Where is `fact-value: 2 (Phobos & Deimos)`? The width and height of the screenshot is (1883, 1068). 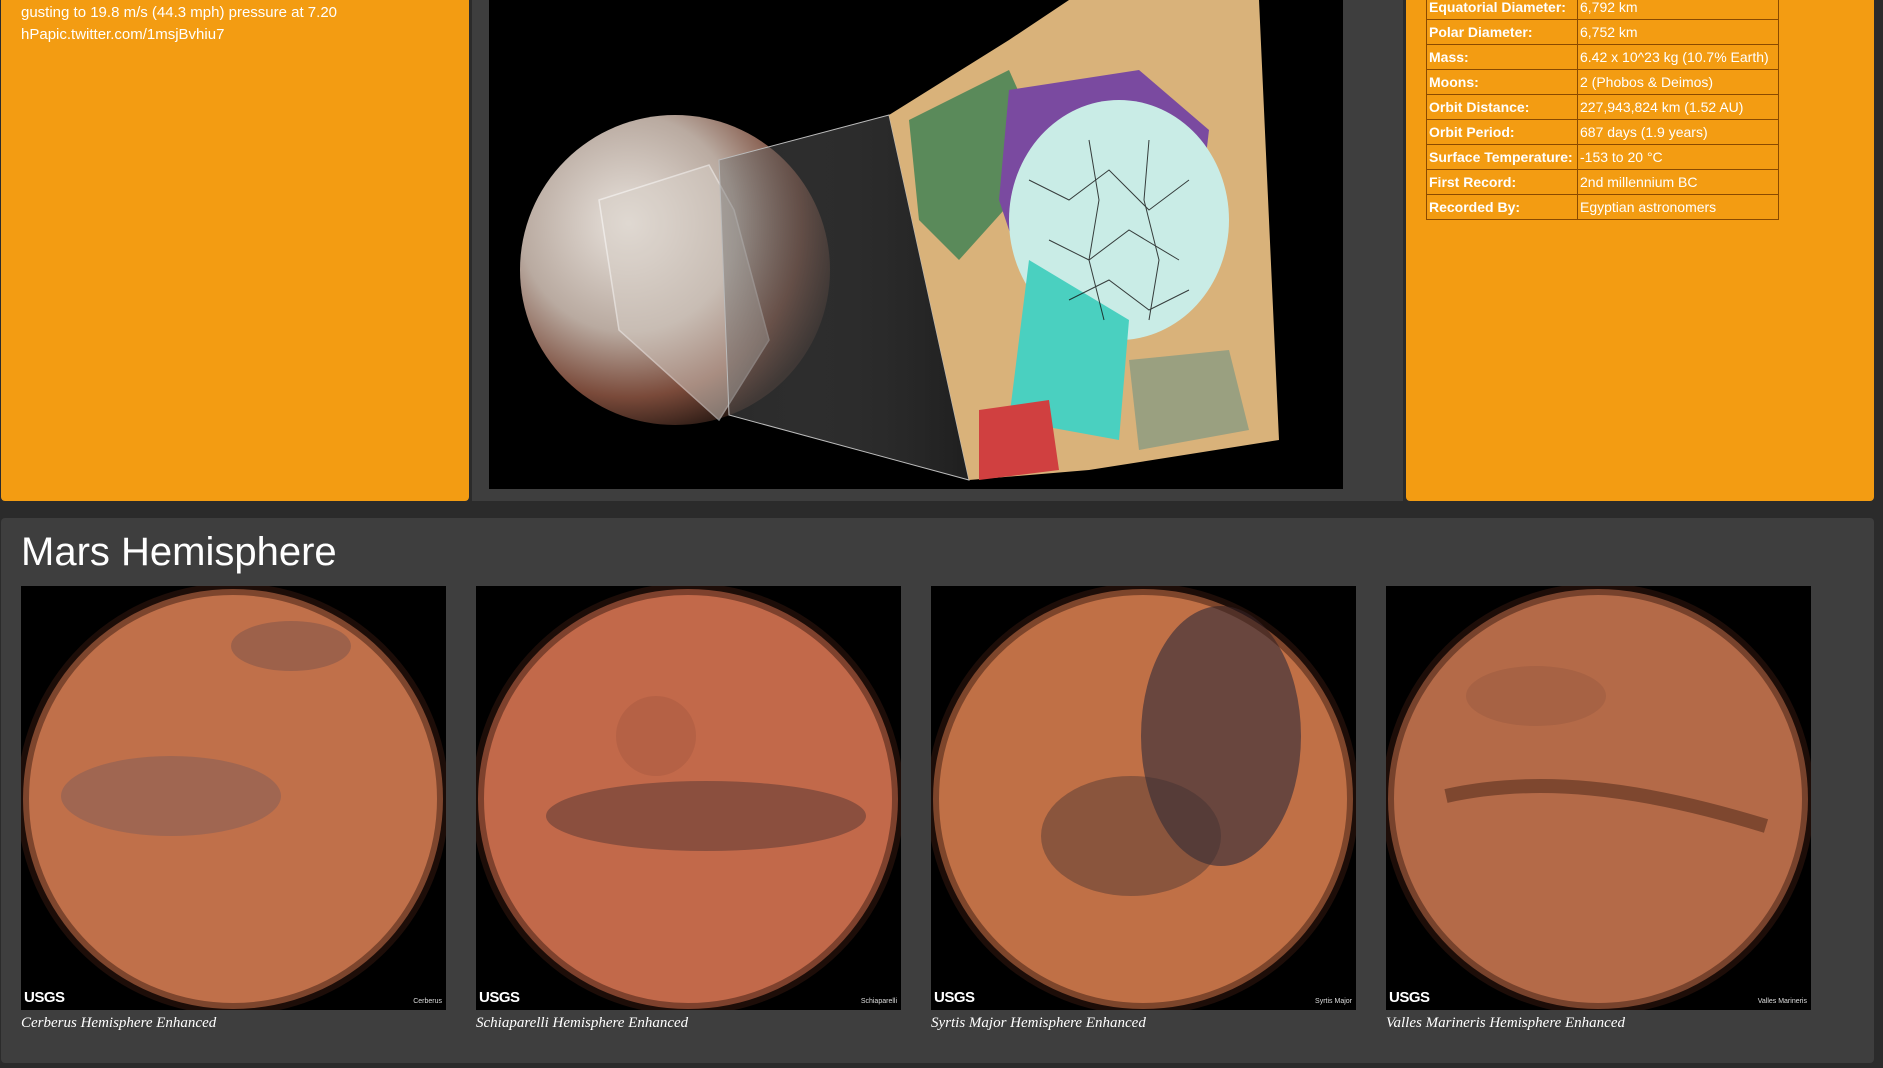 fact-value: 2 (Phobos & Deimos) is located at coordinates (1678, 82).